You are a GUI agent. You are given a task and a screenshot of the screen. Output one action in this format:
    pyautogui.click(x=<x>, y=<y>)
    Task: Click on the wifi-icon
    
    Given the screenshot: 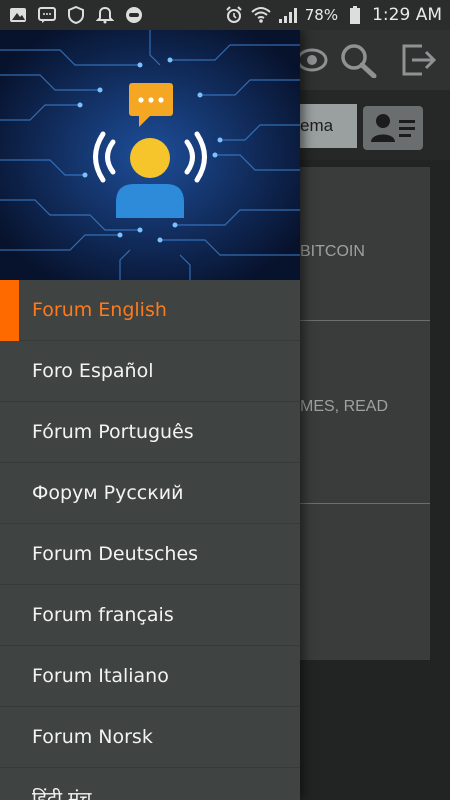 What is the action you would take?
    pyautogui.click(x=261, y=15)
    